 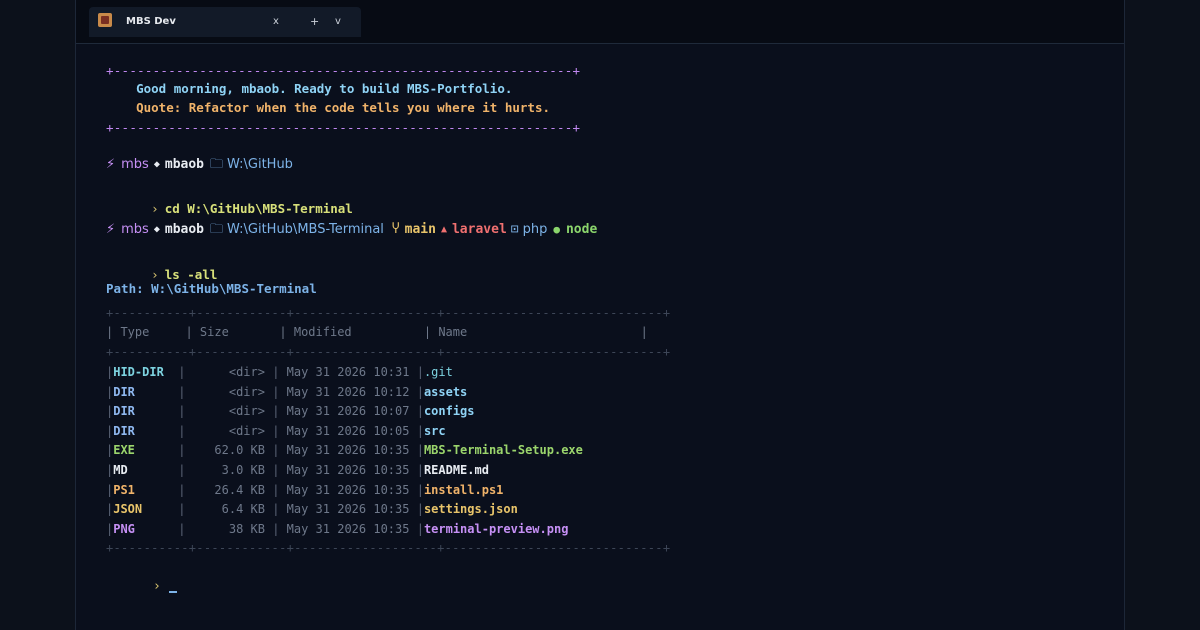 What do you see at coordinates (228, 489) in the screenshot?
I see `cell-size: 26.4 KB` at bounding box center [228, 489].